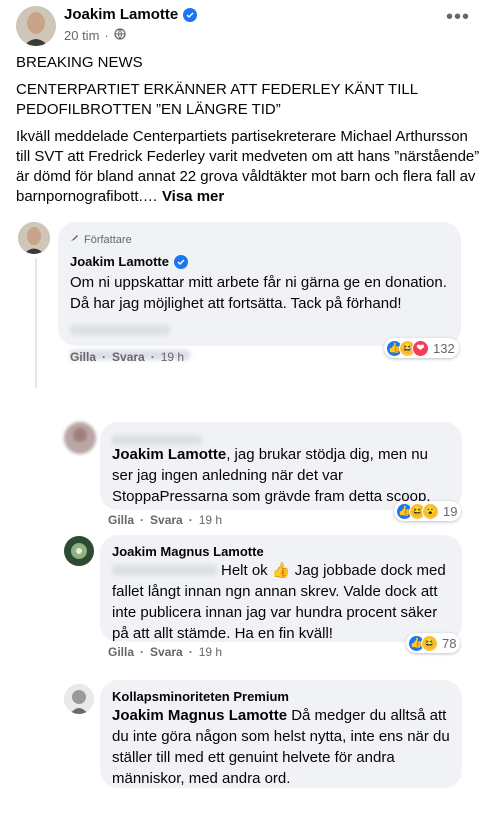  What do you see at coordinates (79, 62) in the screenshot?
I see `post-headline: BREAKING NEWS` at bounding box center [79, 62].